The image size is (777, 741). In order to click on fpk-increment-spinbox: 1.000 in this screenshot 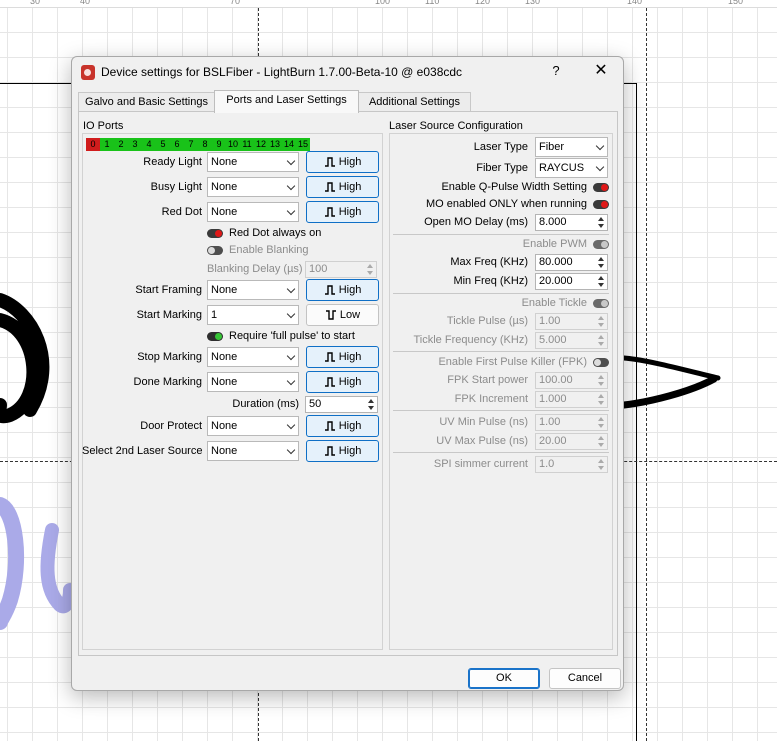, I will do `click(571, 399)`.